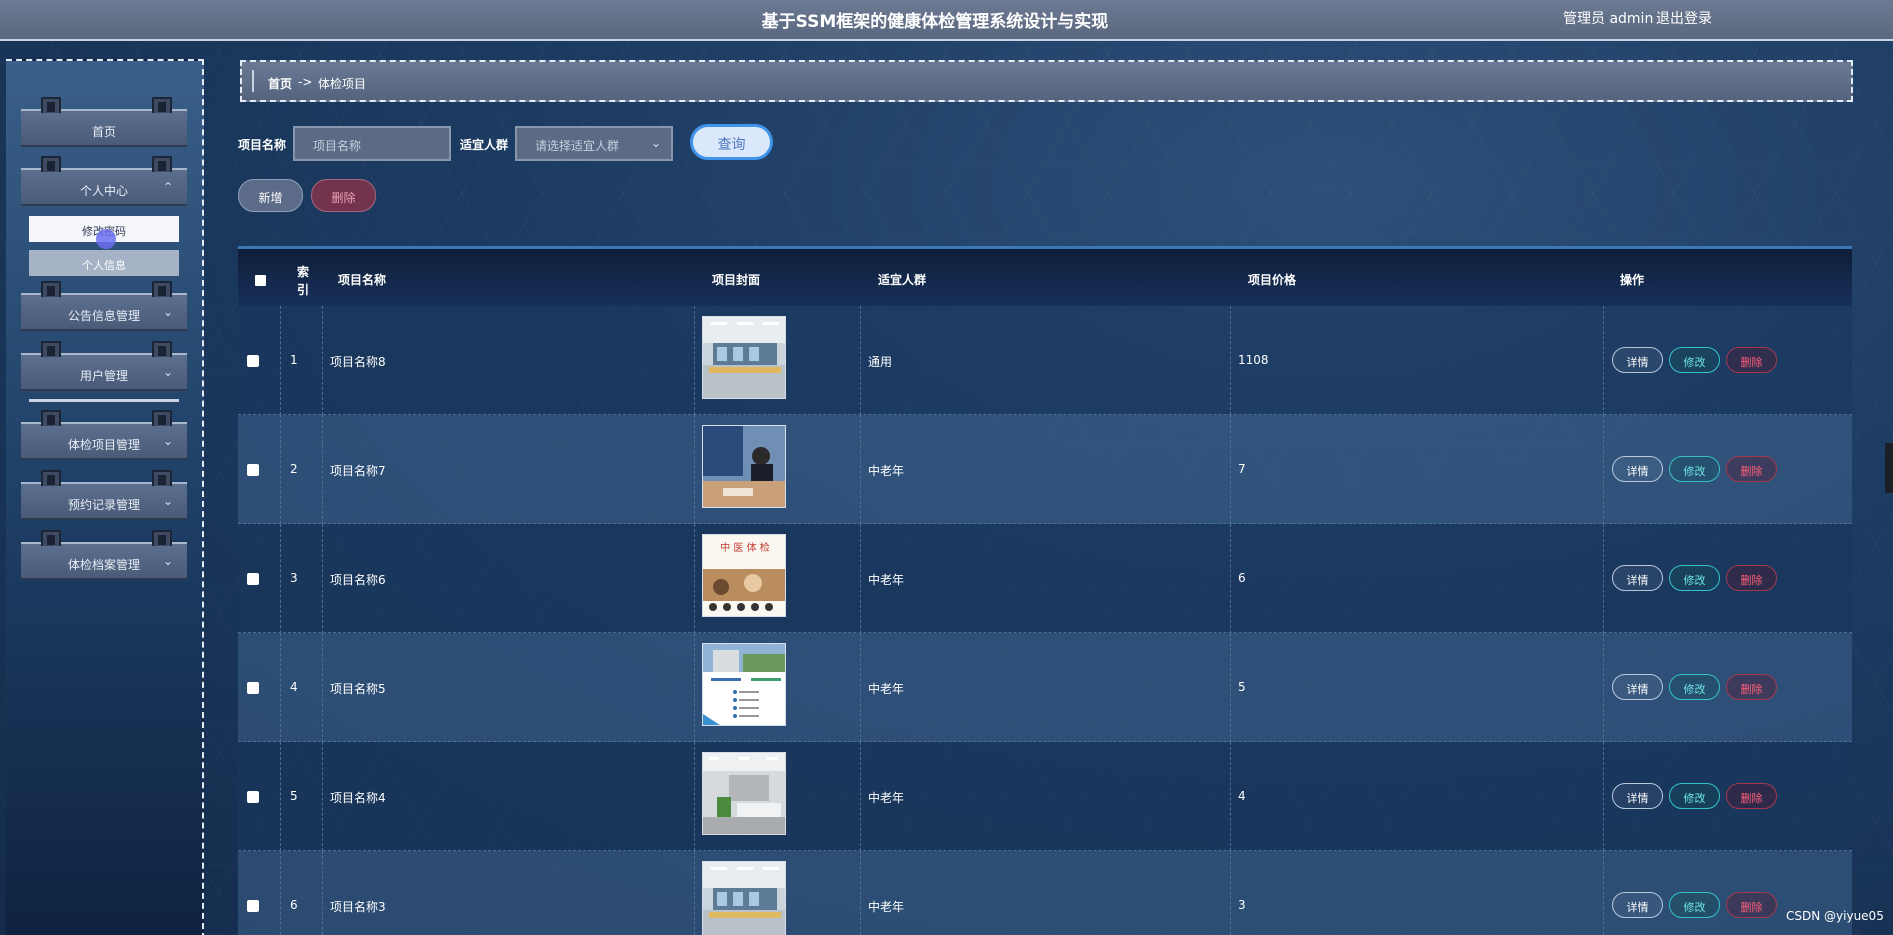 The width and height of the screenshot is (1893, 935). Describe the element at coordinates (104, 435) in the screenshot. I see `sidebar-item-checkup-project-management: 体检项目管理 ⌄` at that location.